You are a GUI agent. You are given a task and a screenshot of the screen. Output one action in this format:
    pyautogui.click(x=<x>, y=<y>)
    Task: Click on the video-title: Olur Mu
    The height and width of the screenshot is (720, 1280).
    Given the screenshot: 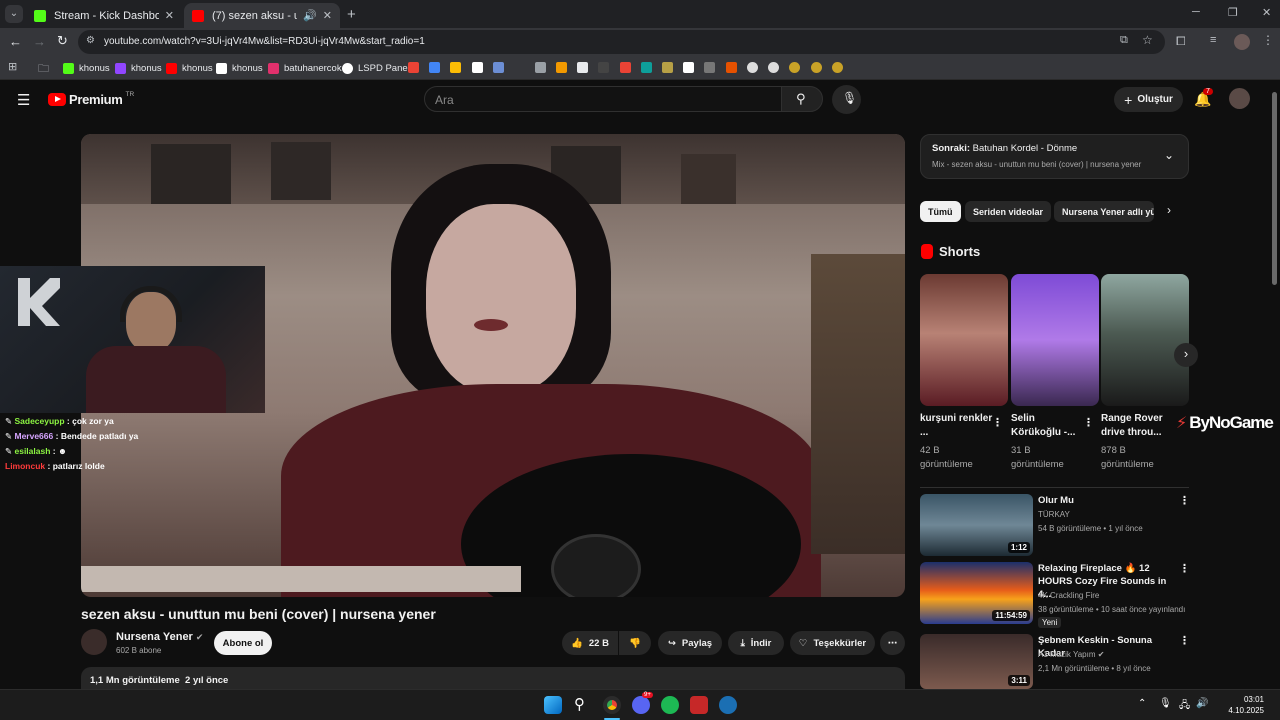 What is the action you would take?
    pyautogui.click(x=1107, y=500)
    